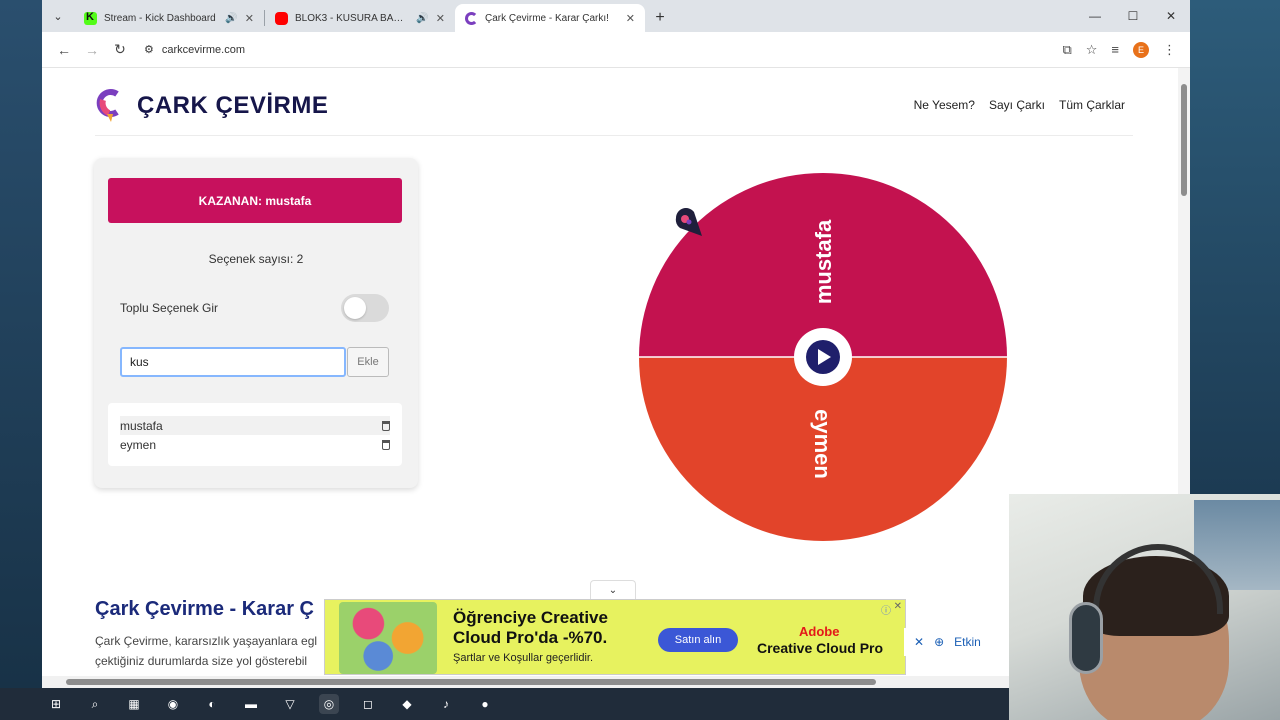 The image size is (1280, 720). Describe the element at coordinates (204, 609) in the screenshot. I see `section-title: Çark Çevirme - Karar Ç` at that location.